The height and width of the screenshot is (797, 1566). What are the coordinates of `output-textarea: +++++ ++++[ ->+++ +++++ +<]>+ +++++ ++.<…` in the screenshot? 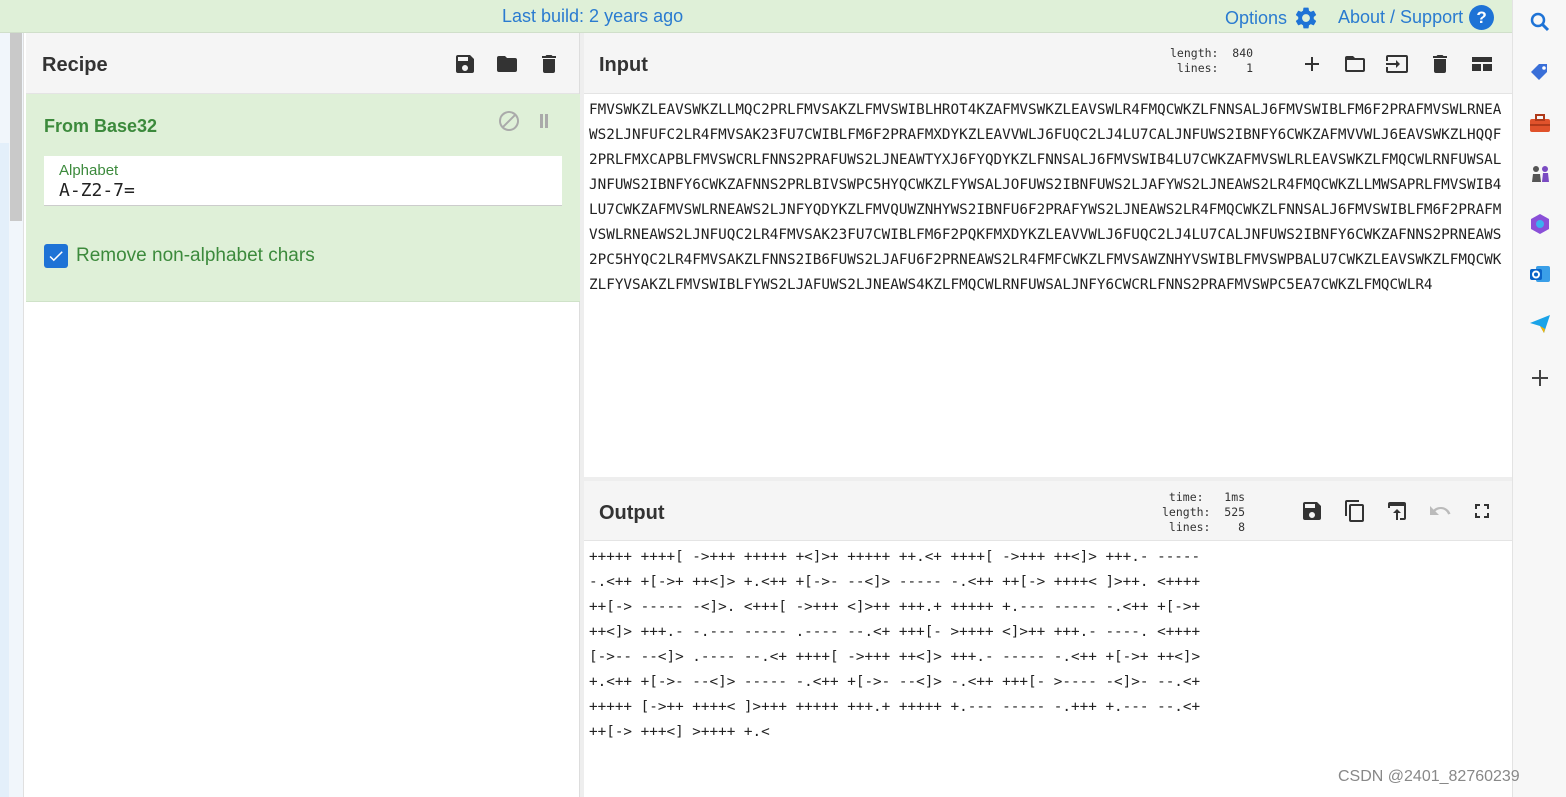 It's located at (1049, 645).